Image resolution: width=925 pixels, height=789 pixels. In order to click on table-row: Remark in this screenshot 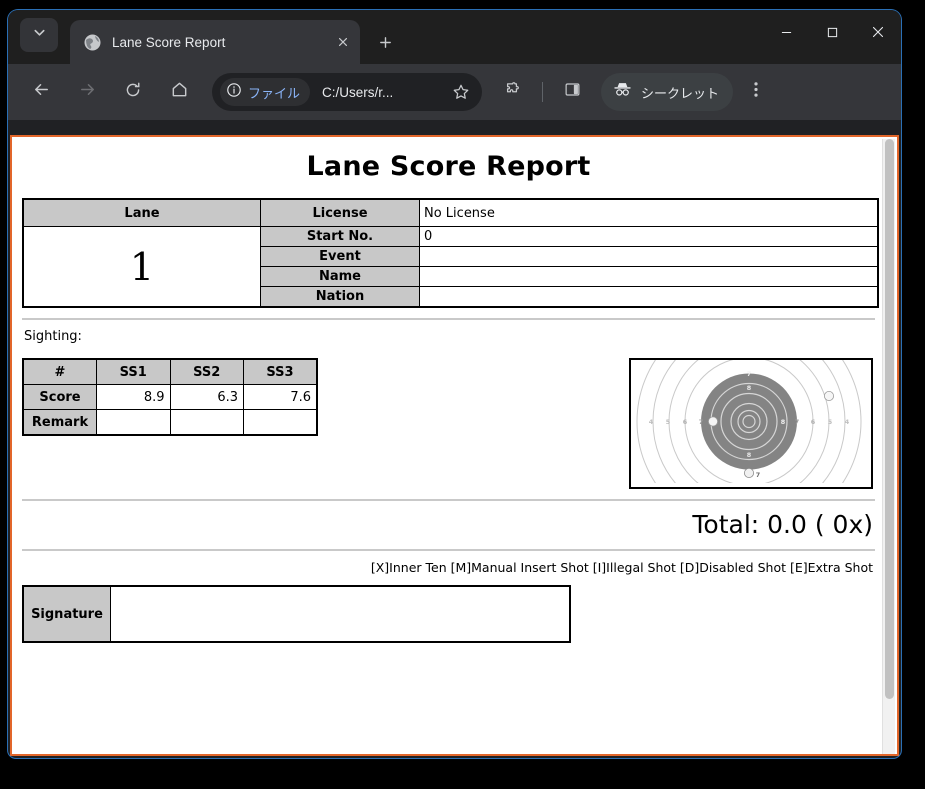, I will do `click(170, 422)`.